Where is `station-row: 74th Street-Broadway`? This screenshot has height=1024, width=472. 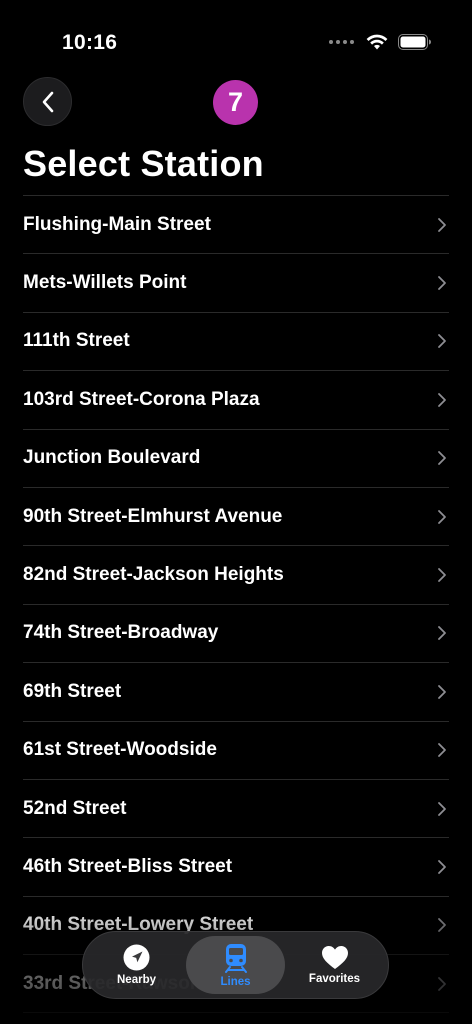 station-row: 74th Street-Broadway is located at coordinates (236, 634).